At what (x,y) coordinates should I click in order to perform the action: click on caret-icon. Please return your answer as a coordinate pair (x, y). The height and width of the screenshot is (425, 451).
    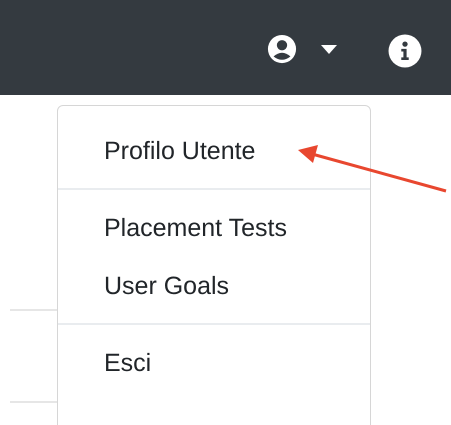
    Looking at the image, I should click on (329, 49).